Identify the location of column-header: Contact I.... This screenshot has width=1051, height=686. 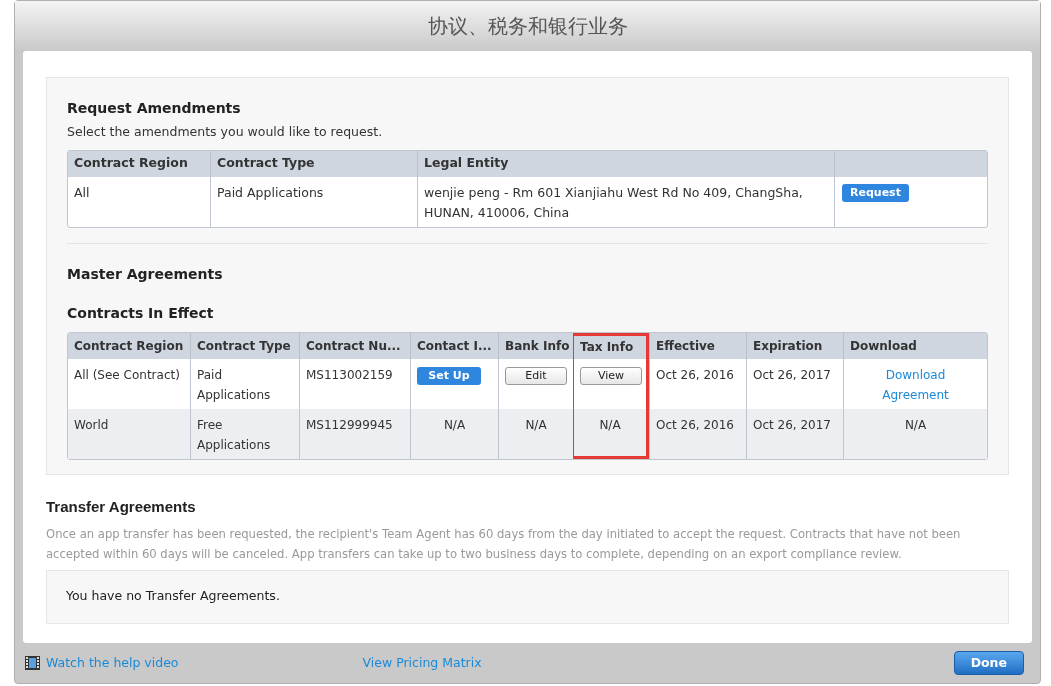
(454, 345).